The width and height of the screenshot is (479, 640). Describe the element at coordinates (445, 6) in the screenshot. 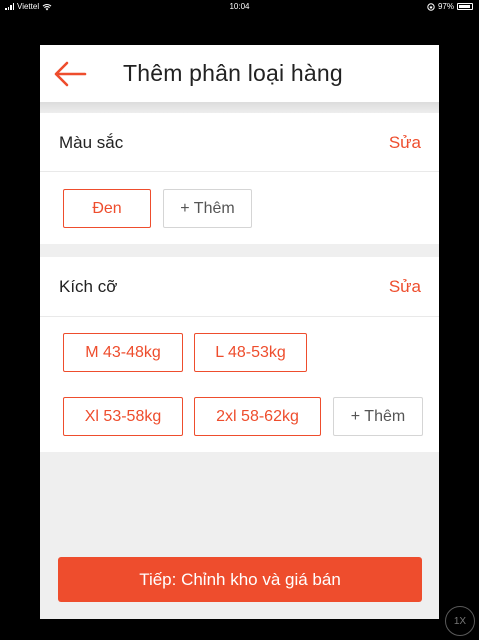

I see `battery-percent: 97%` at that location.